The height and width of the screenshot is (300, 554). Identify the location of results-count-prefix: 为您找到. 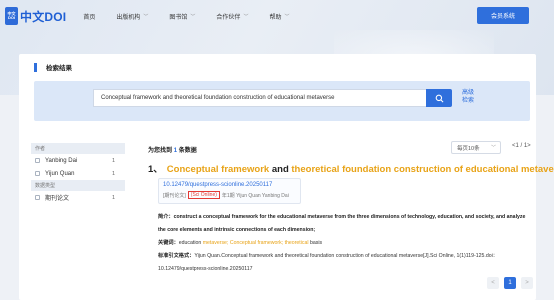
(160, 151).